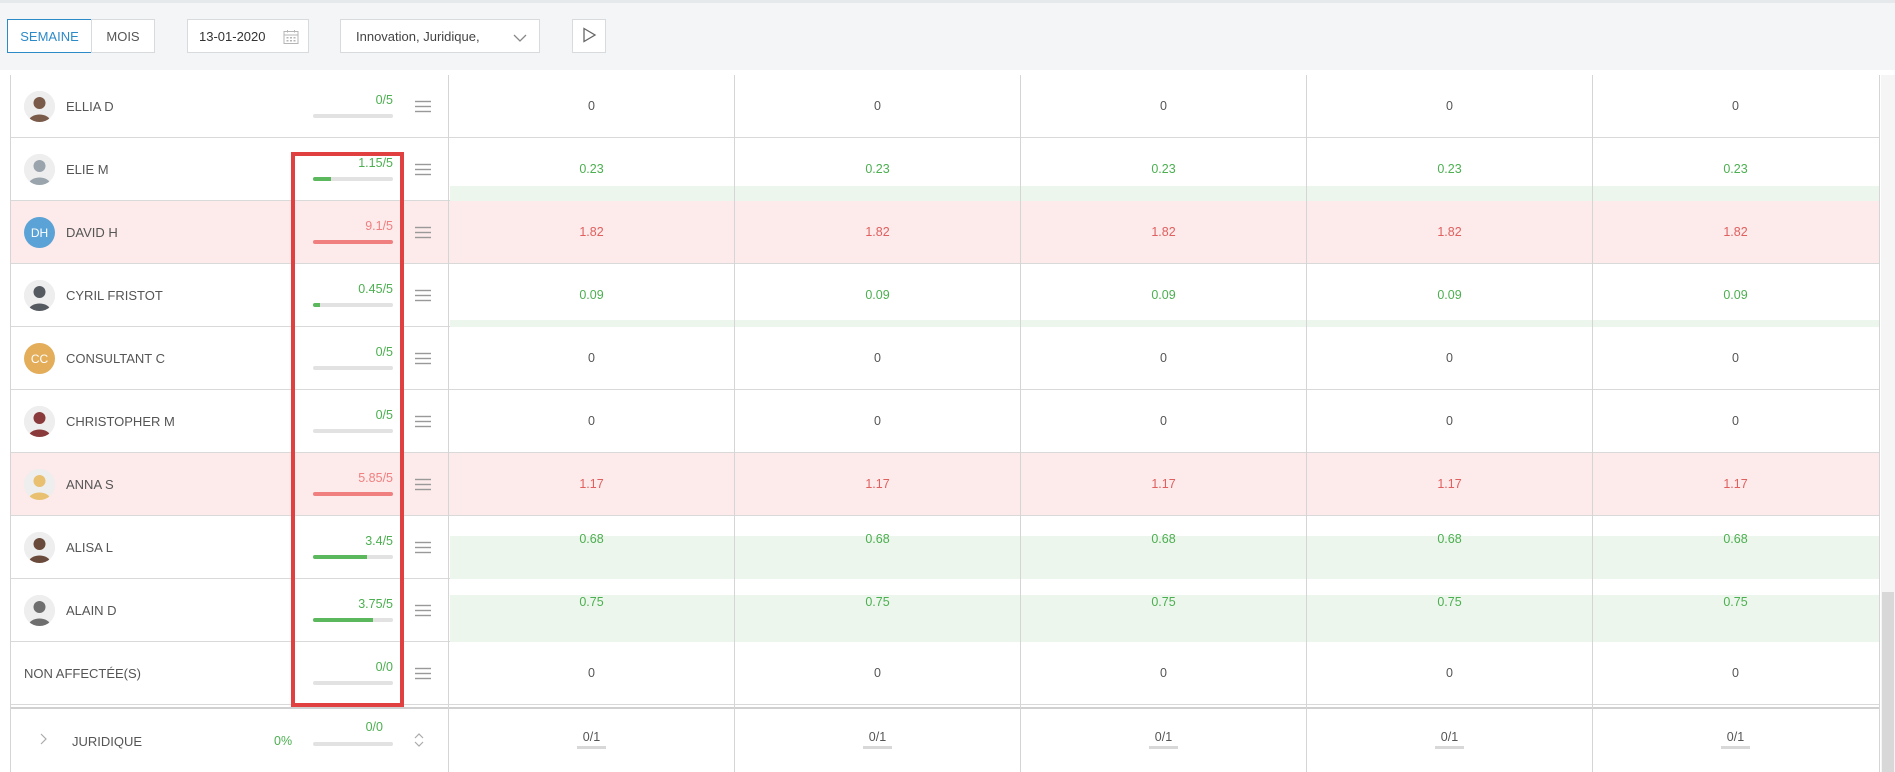  I want to click on month-view-button: MOIS, so click(123, 36).